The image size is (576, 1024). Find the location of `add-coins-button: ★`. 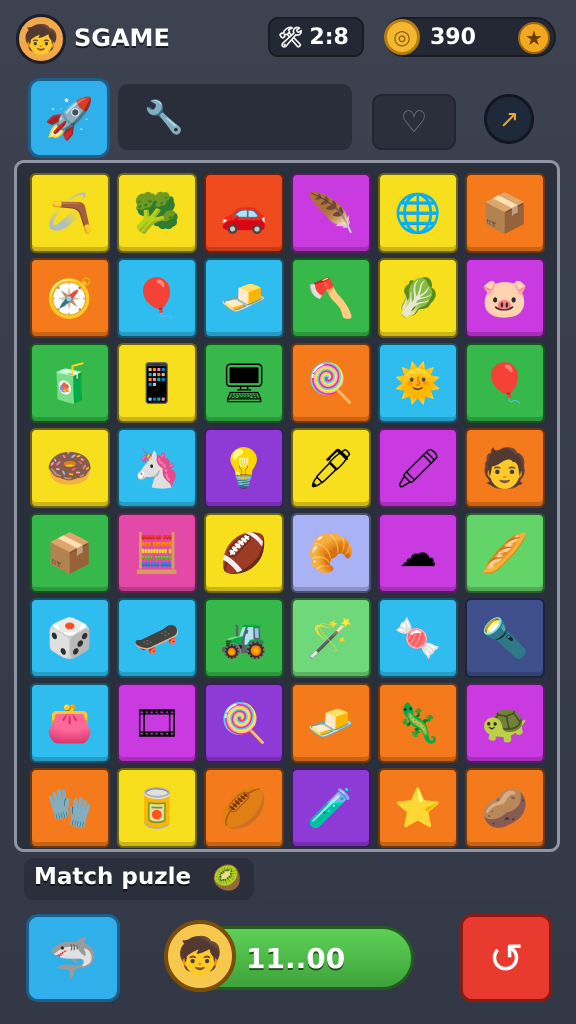

add-coins-button: ★ is located at coordinates (534, 38).